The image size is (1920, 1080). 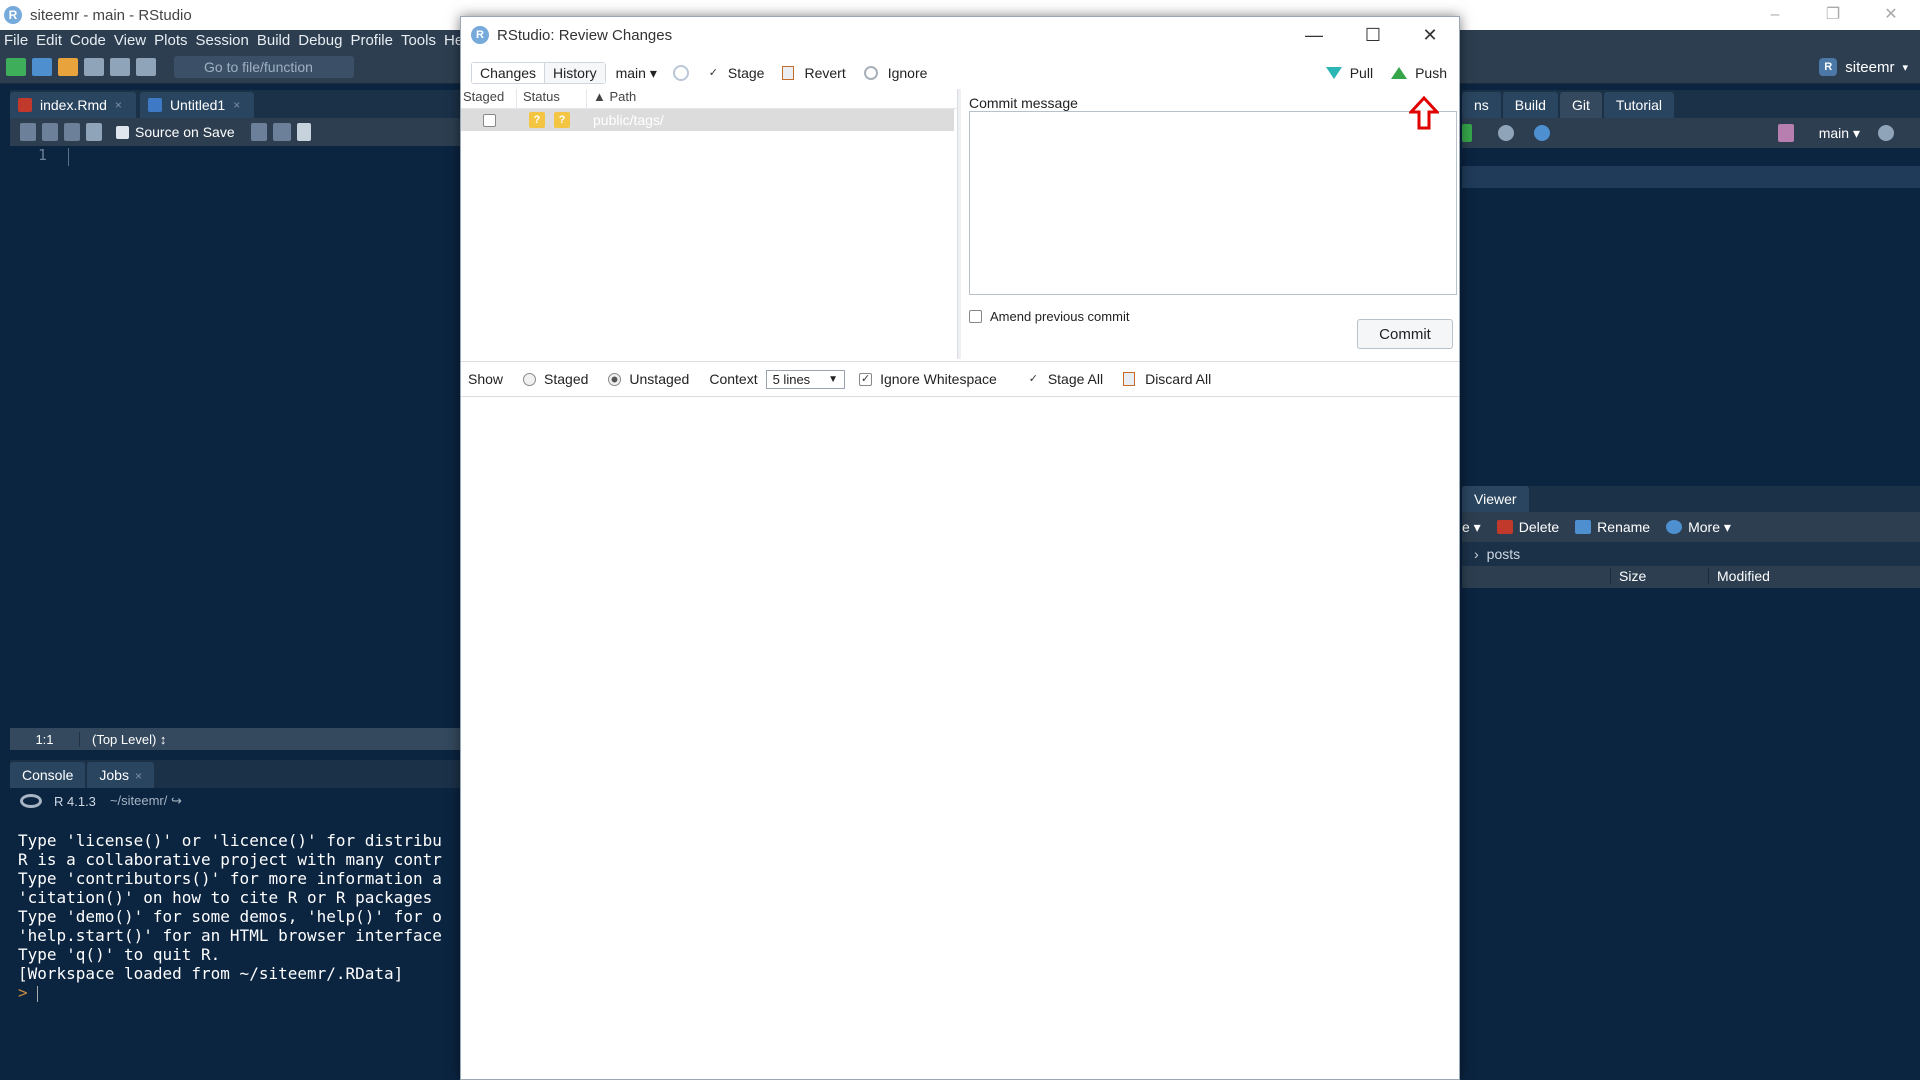 I want to click on tab-console: Console, so click(x=48, y=775).